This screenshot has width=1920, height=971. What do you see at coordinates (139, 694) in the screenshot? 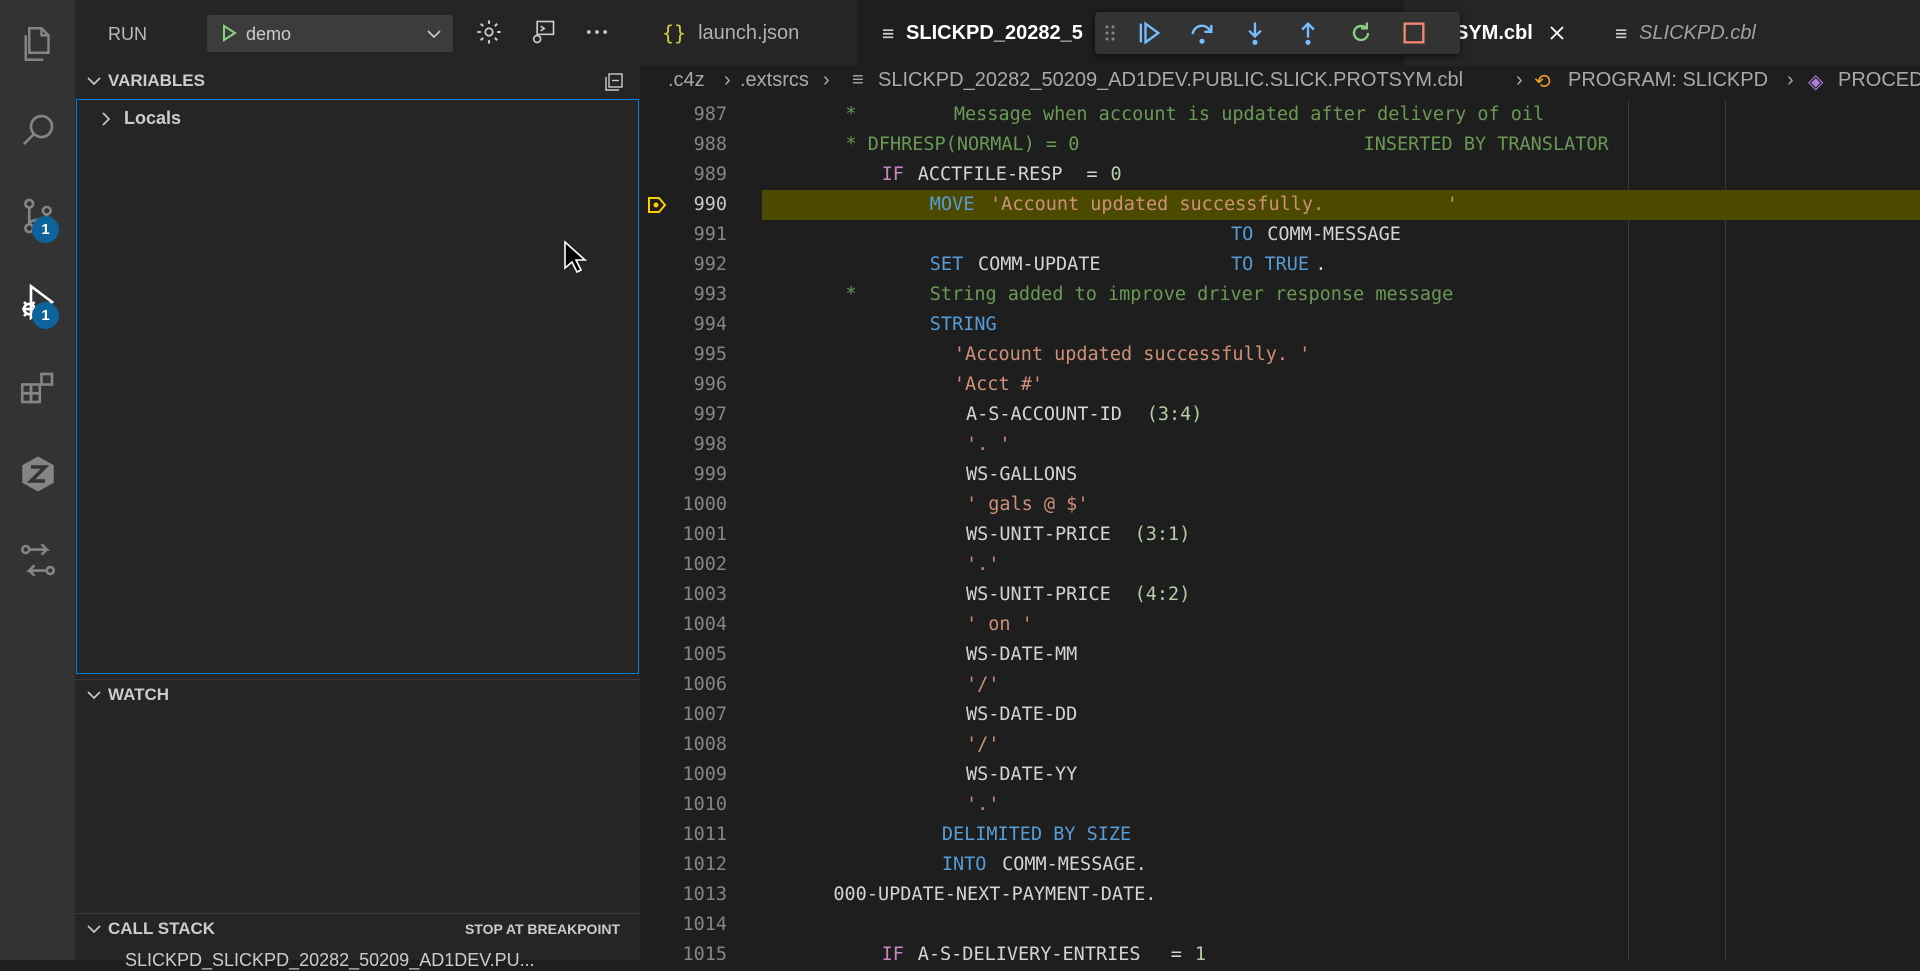
I see `watch-title: WATCH` at bounding box center [139, 694].